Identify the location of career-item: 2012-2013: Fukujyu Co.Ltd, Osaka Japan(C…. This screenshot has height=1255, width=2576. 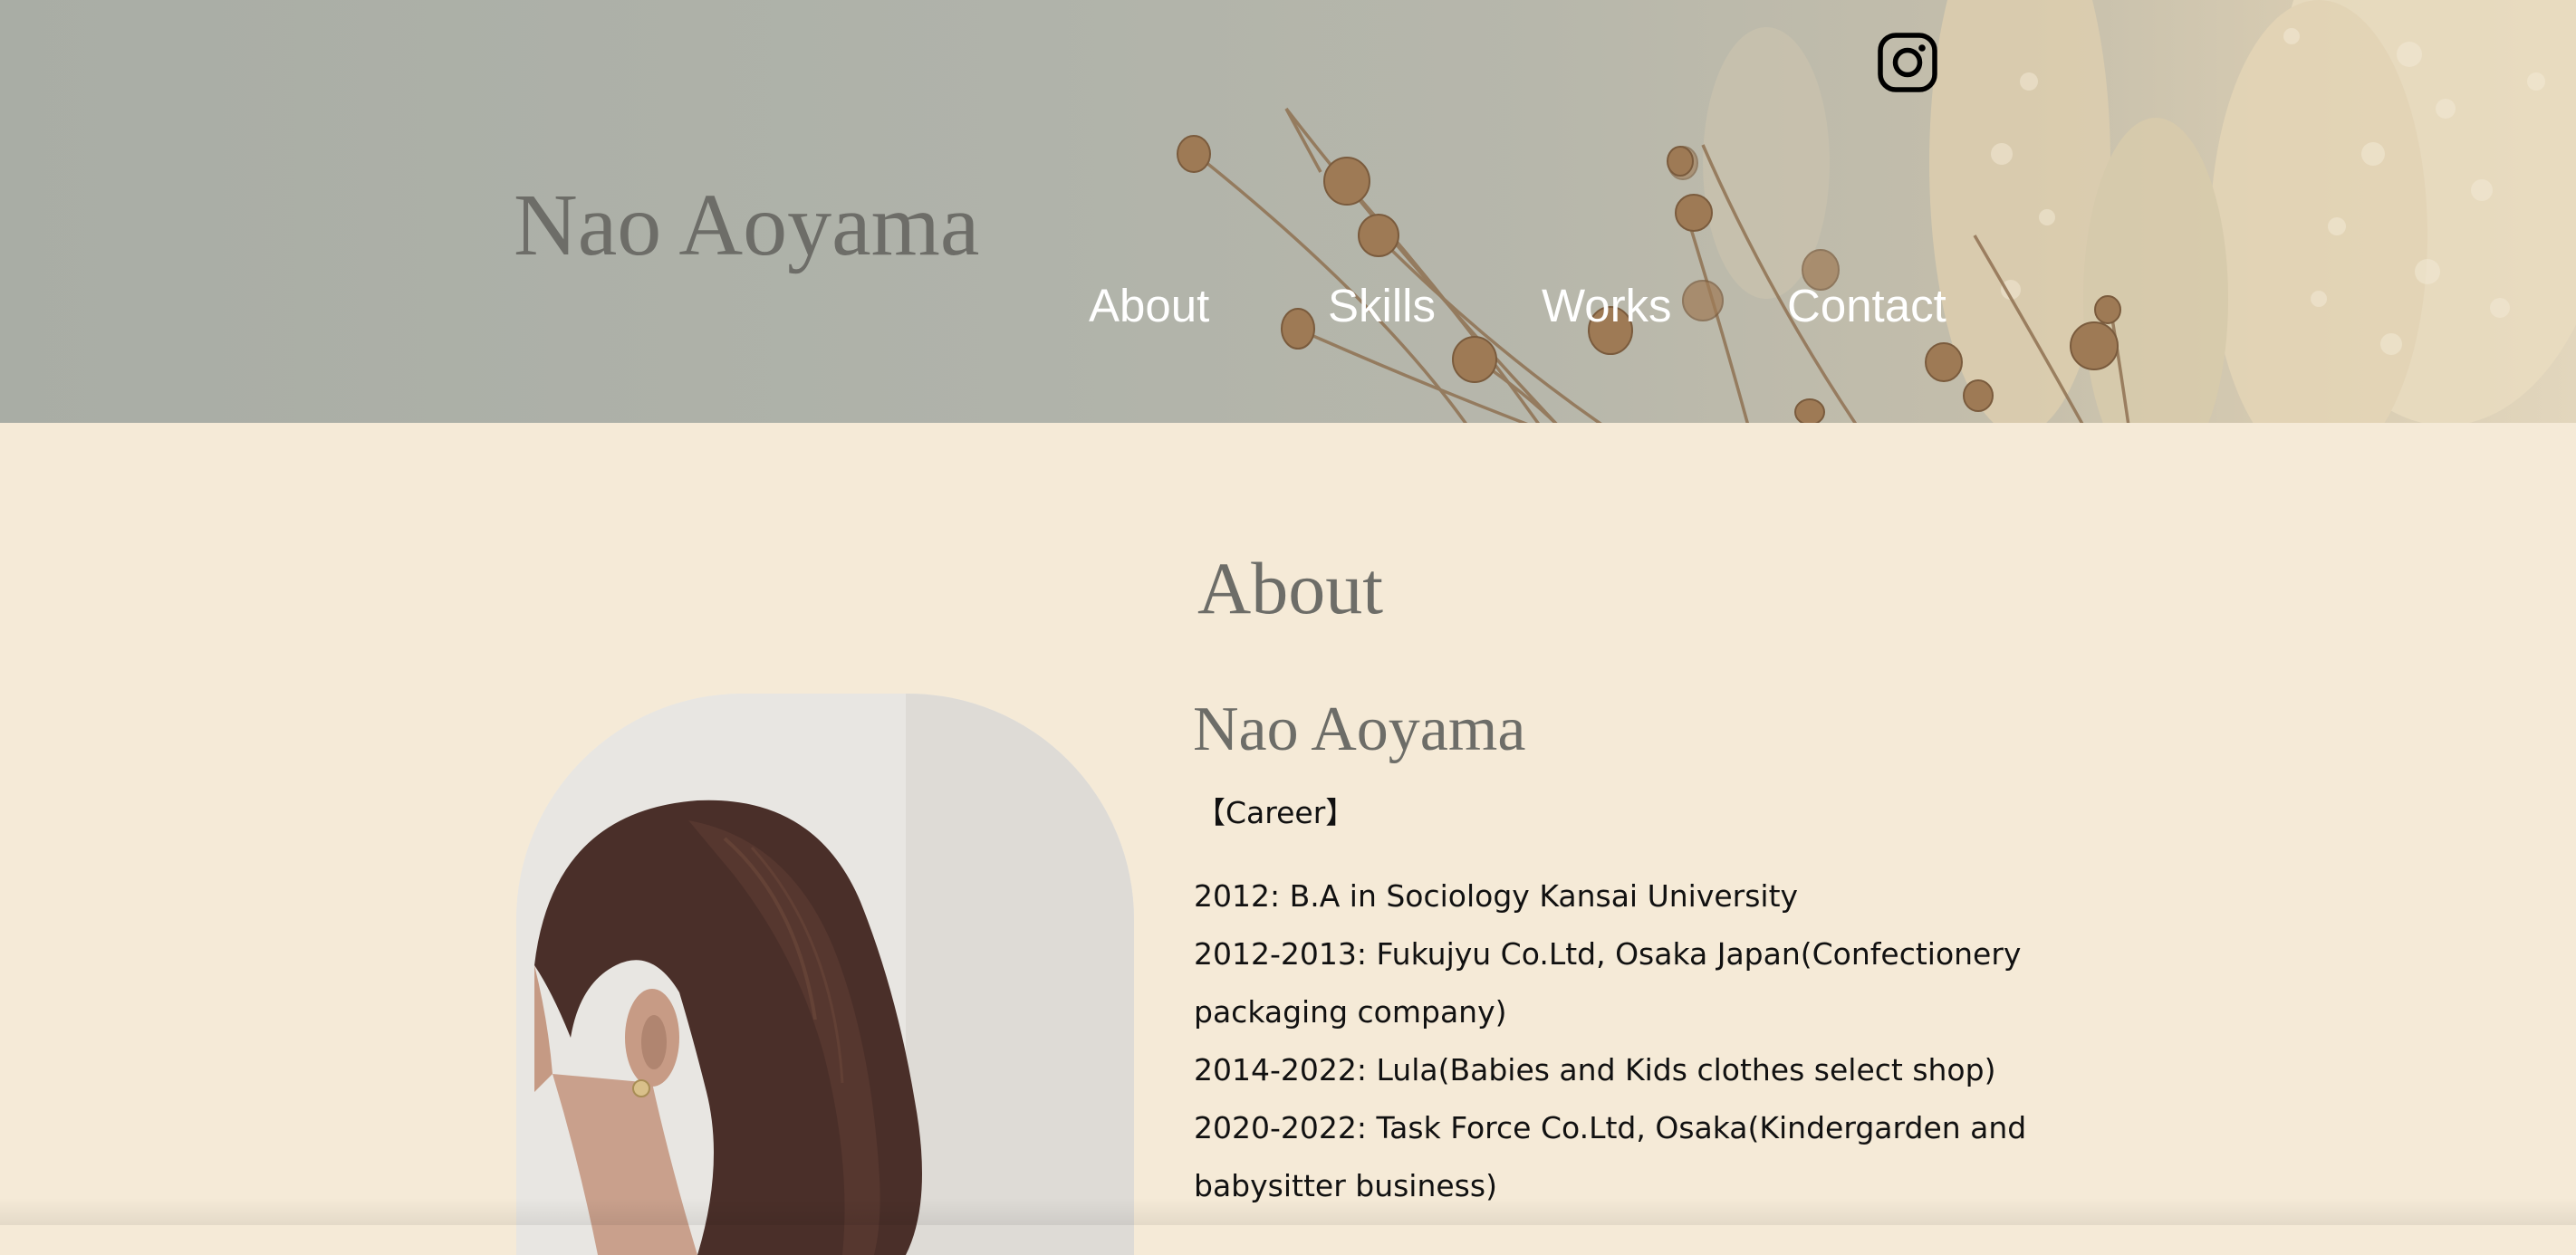
(1608, 983).